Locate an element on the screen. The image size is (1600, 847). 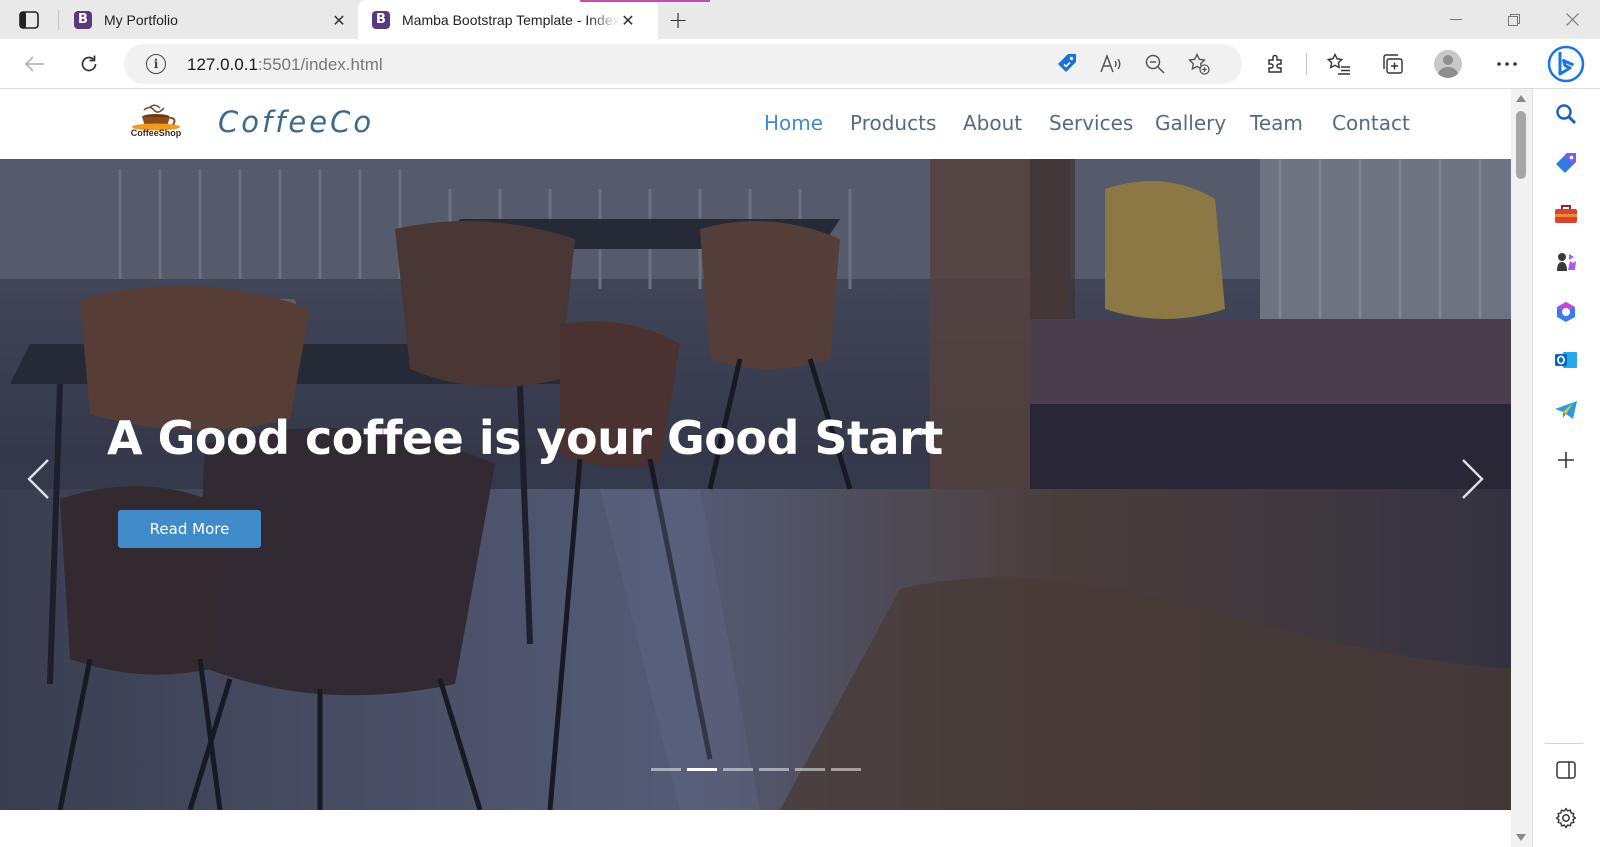
brand-name: CoffeeCo is located at coordinates (296, 122).